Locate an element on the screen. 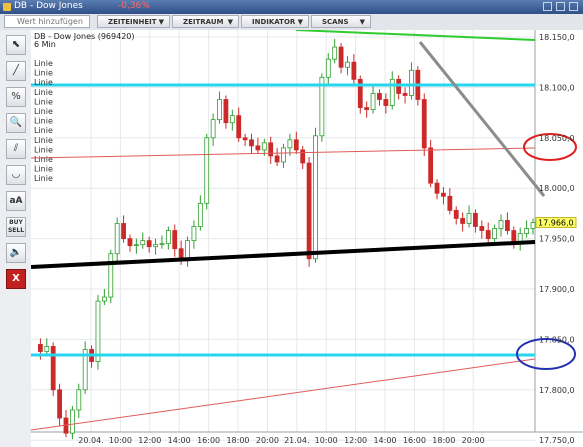 Image resolution: width=583 pixels, height=447 pixels. change-percent: -0,36% is located at coordinates (134, 6).